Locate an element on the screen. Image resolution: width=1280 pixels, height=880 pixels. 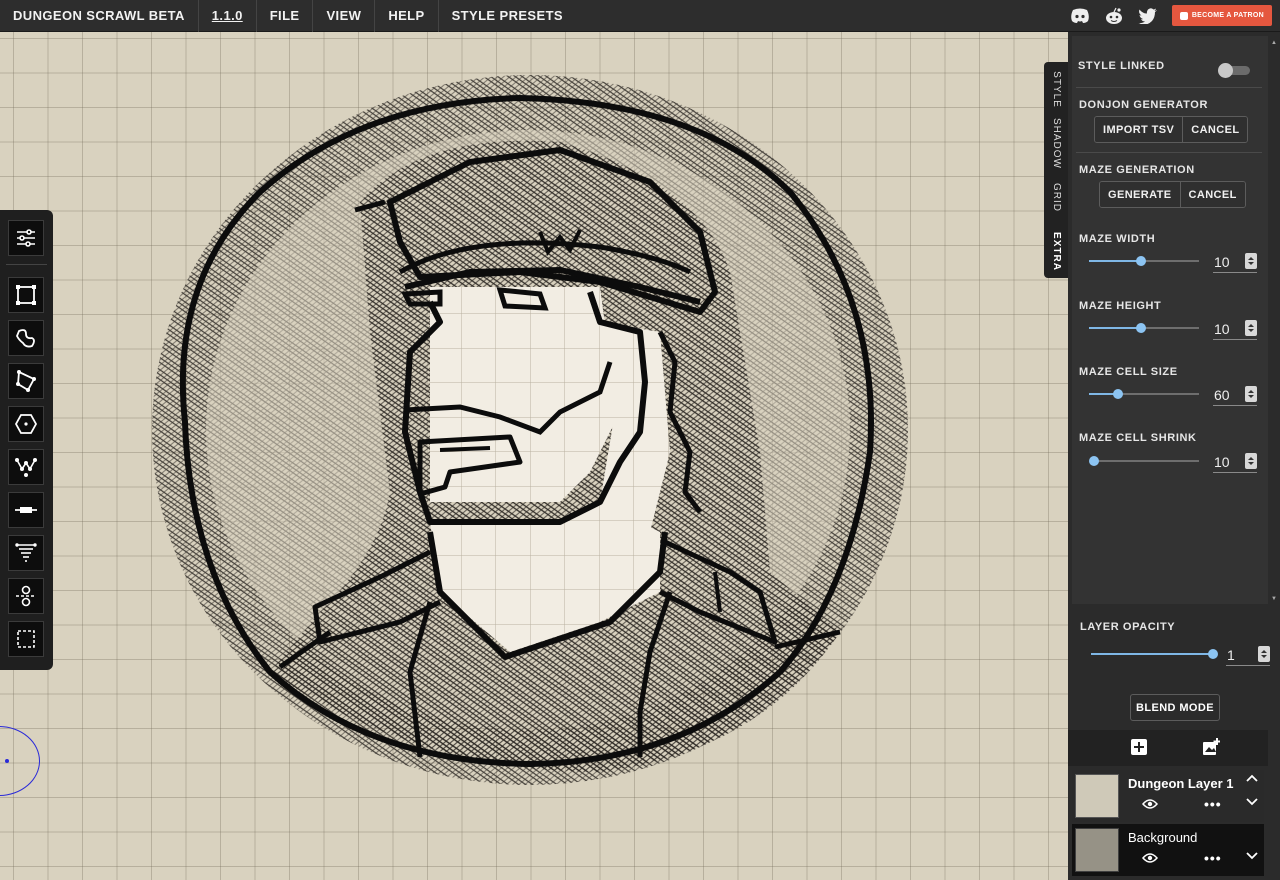
tool-freehand is located at coordinates (26, 338).